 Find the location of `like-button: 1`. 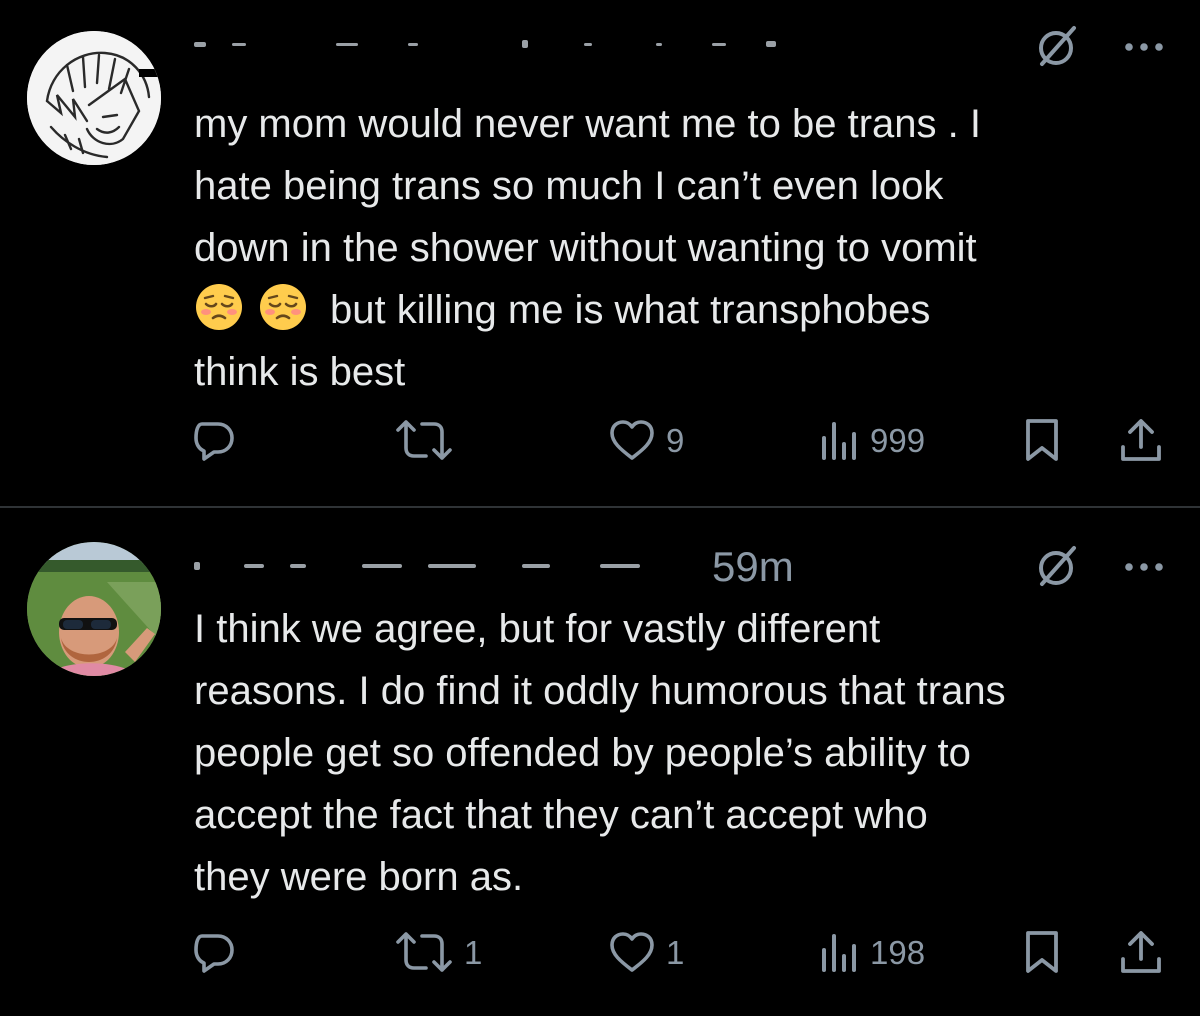

like-button: 1 is located at coordinates (646, 952).